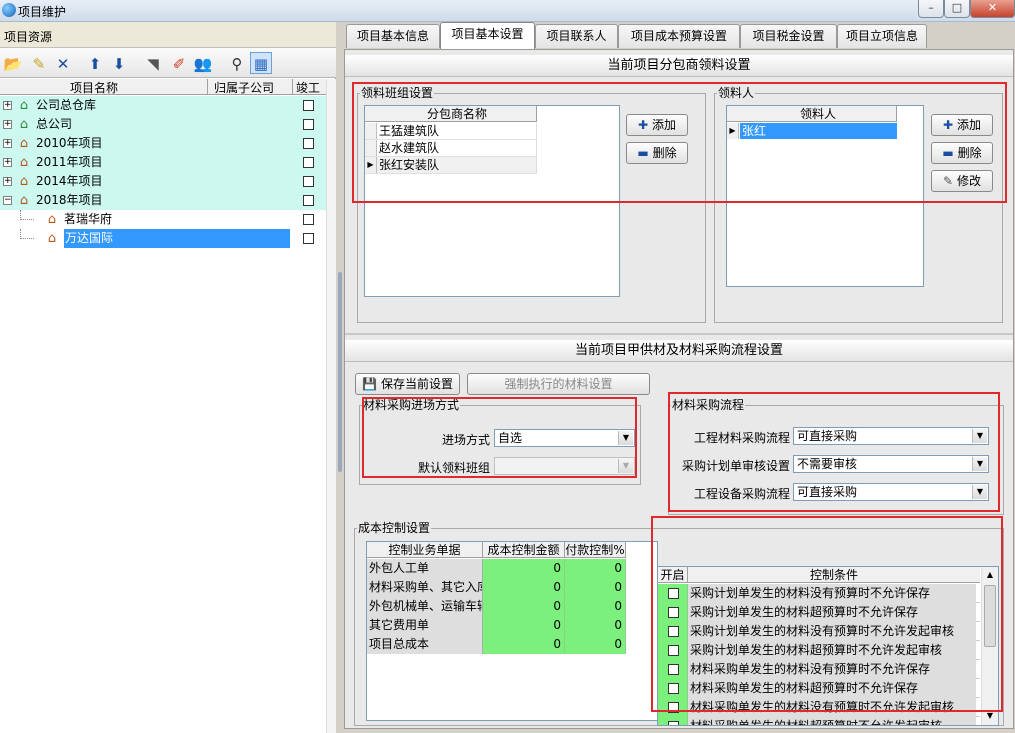  I want to click on maximize-button: □, so click(957, 9).